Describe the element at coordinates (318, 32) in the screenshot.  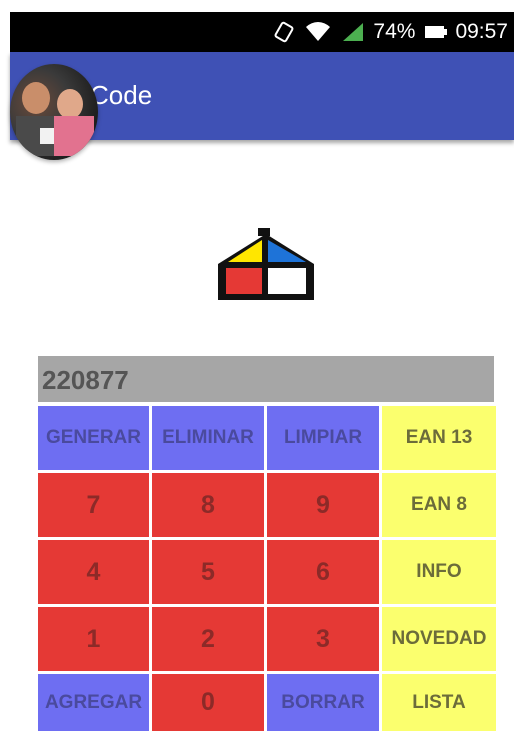
I see `wifi-icon` at that location.